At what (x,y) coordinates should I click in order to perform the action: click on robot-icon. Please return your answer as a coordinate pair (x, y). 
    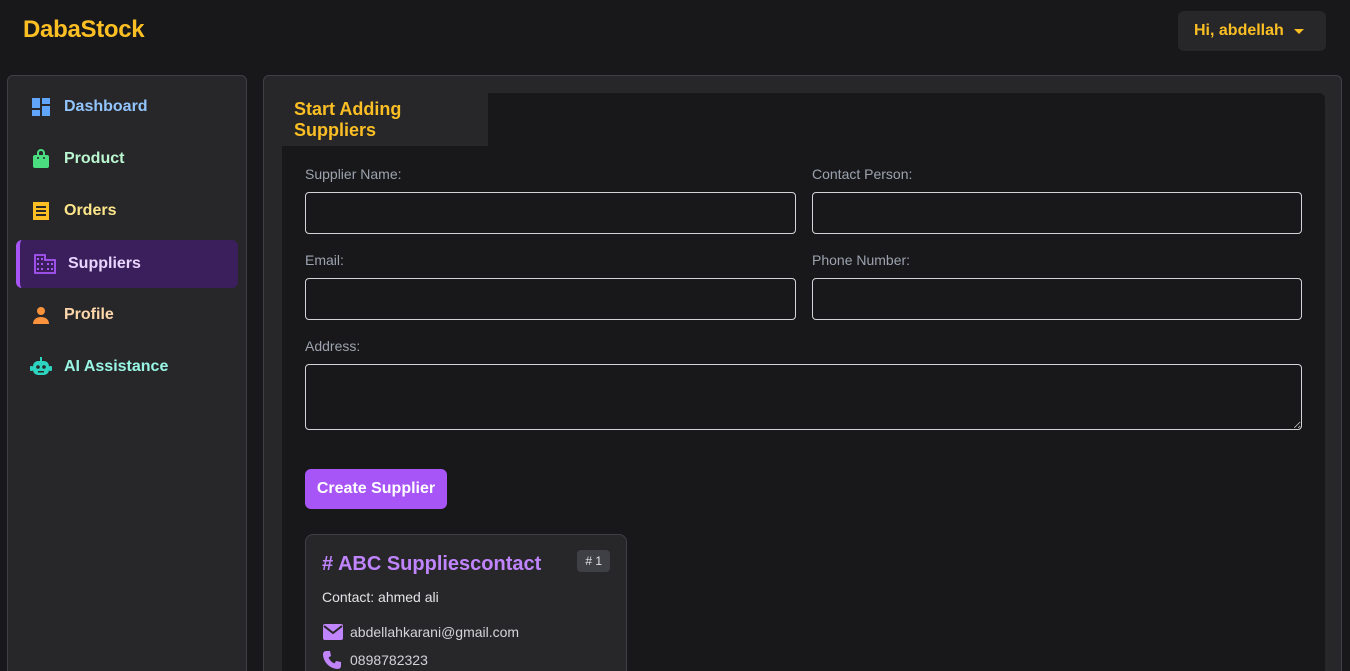
    Looking at the image, I should click on (41, 367).